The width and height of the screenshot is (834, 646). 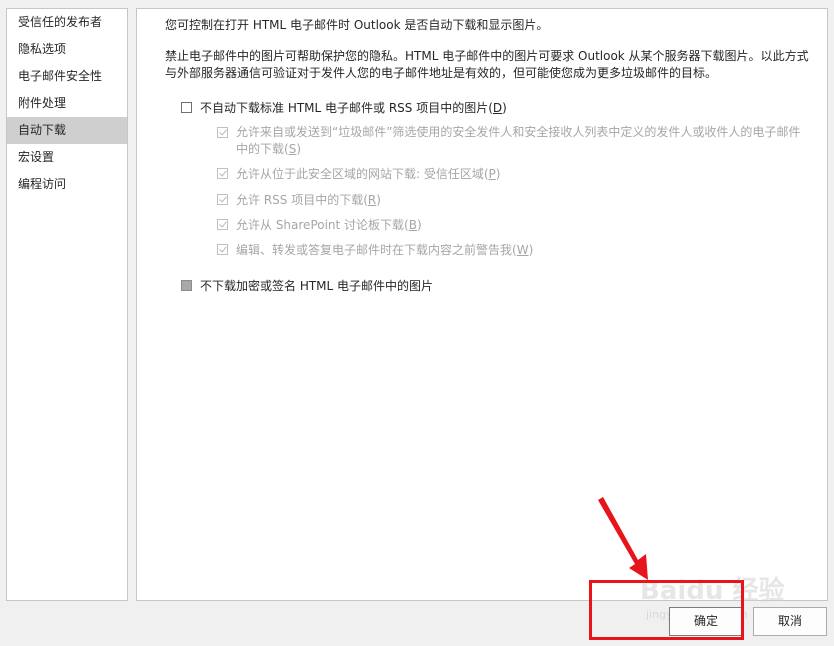 What do you see at coordinates (222, 173) in the screenshot?
I see `trusted-zone-checkbox` at bounding box center [222, 173].